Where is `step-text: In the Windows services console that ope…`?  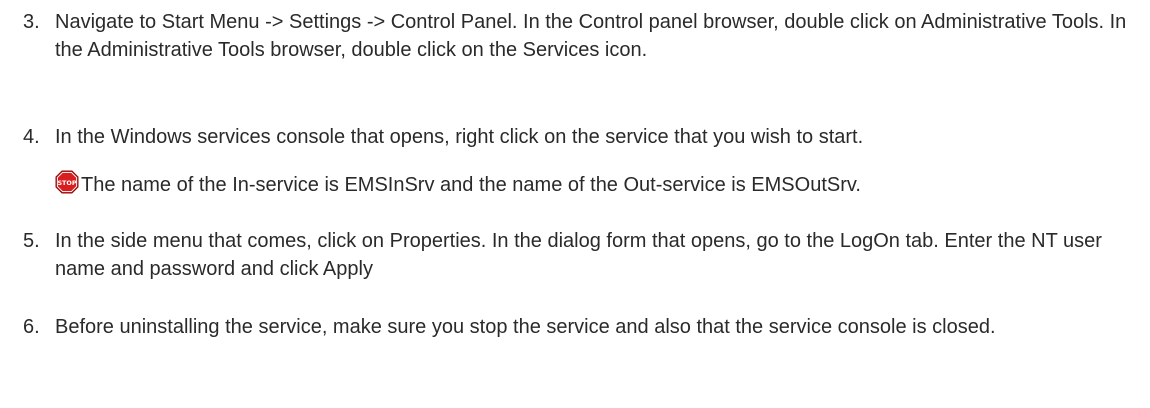 step-text: In the Windows services console that ope… is located at coordinates (459, 137).